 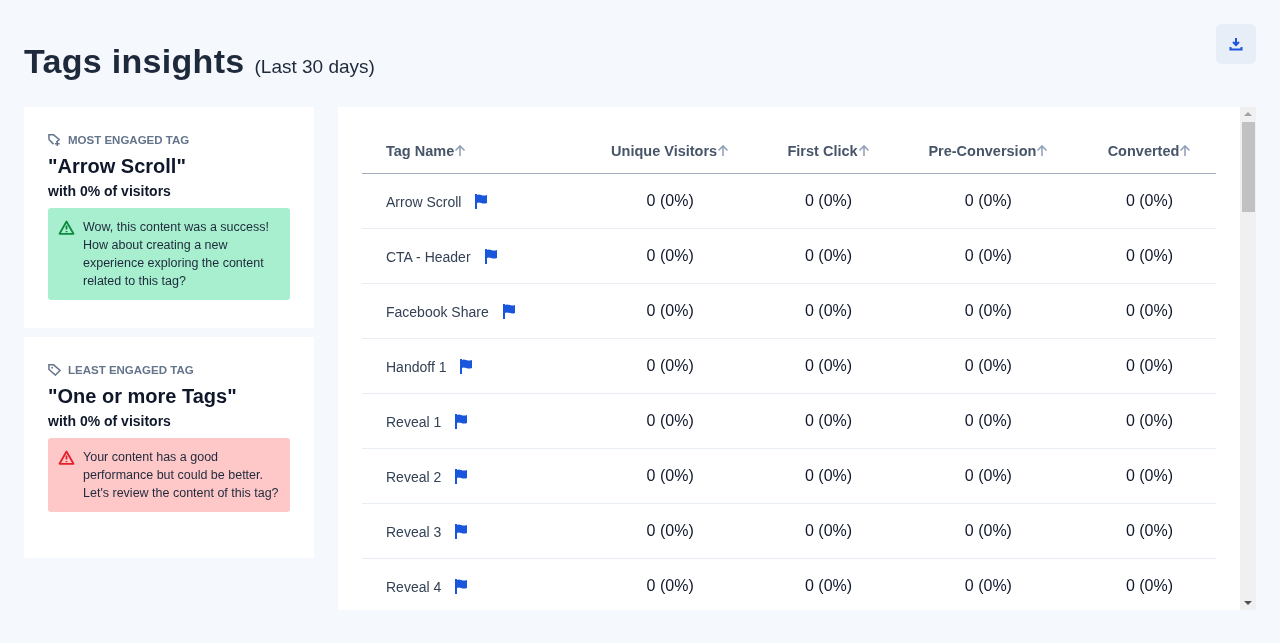 I want to click on page-title: Tags insights, so click(x=134, y=61).